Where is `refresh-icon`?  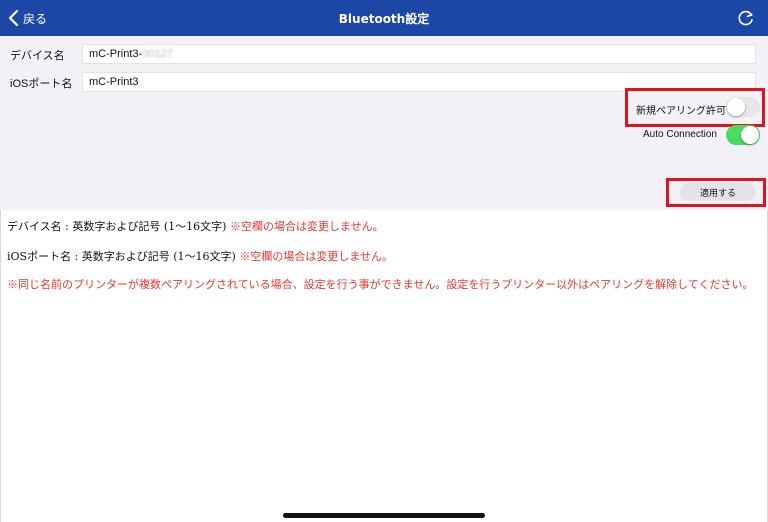 refresh-icon is located at coordinates (746, 18).